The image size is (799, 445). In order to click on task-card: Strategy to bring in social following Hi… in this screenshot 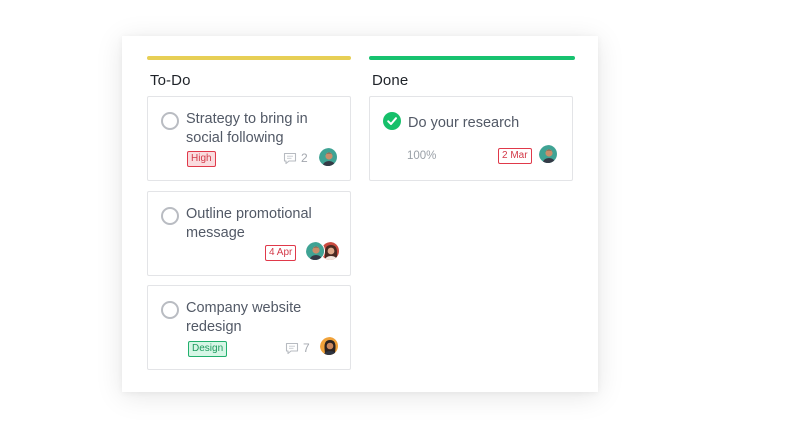, I will do `click(249, 138)`.